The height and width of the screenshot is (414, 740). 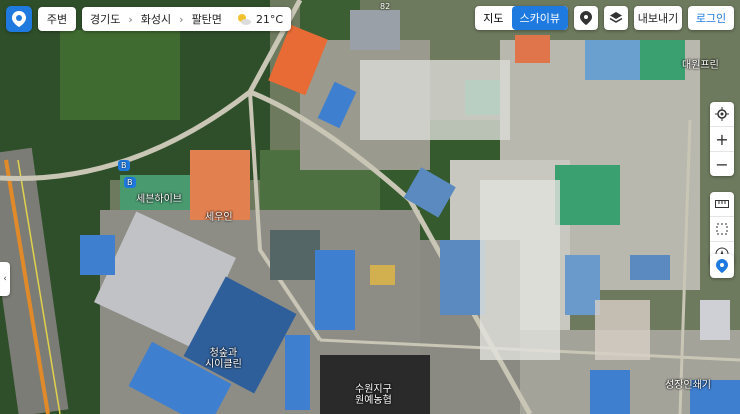 I want to click on label-farm-line1: 수원지구, so click(x=373, y=389).